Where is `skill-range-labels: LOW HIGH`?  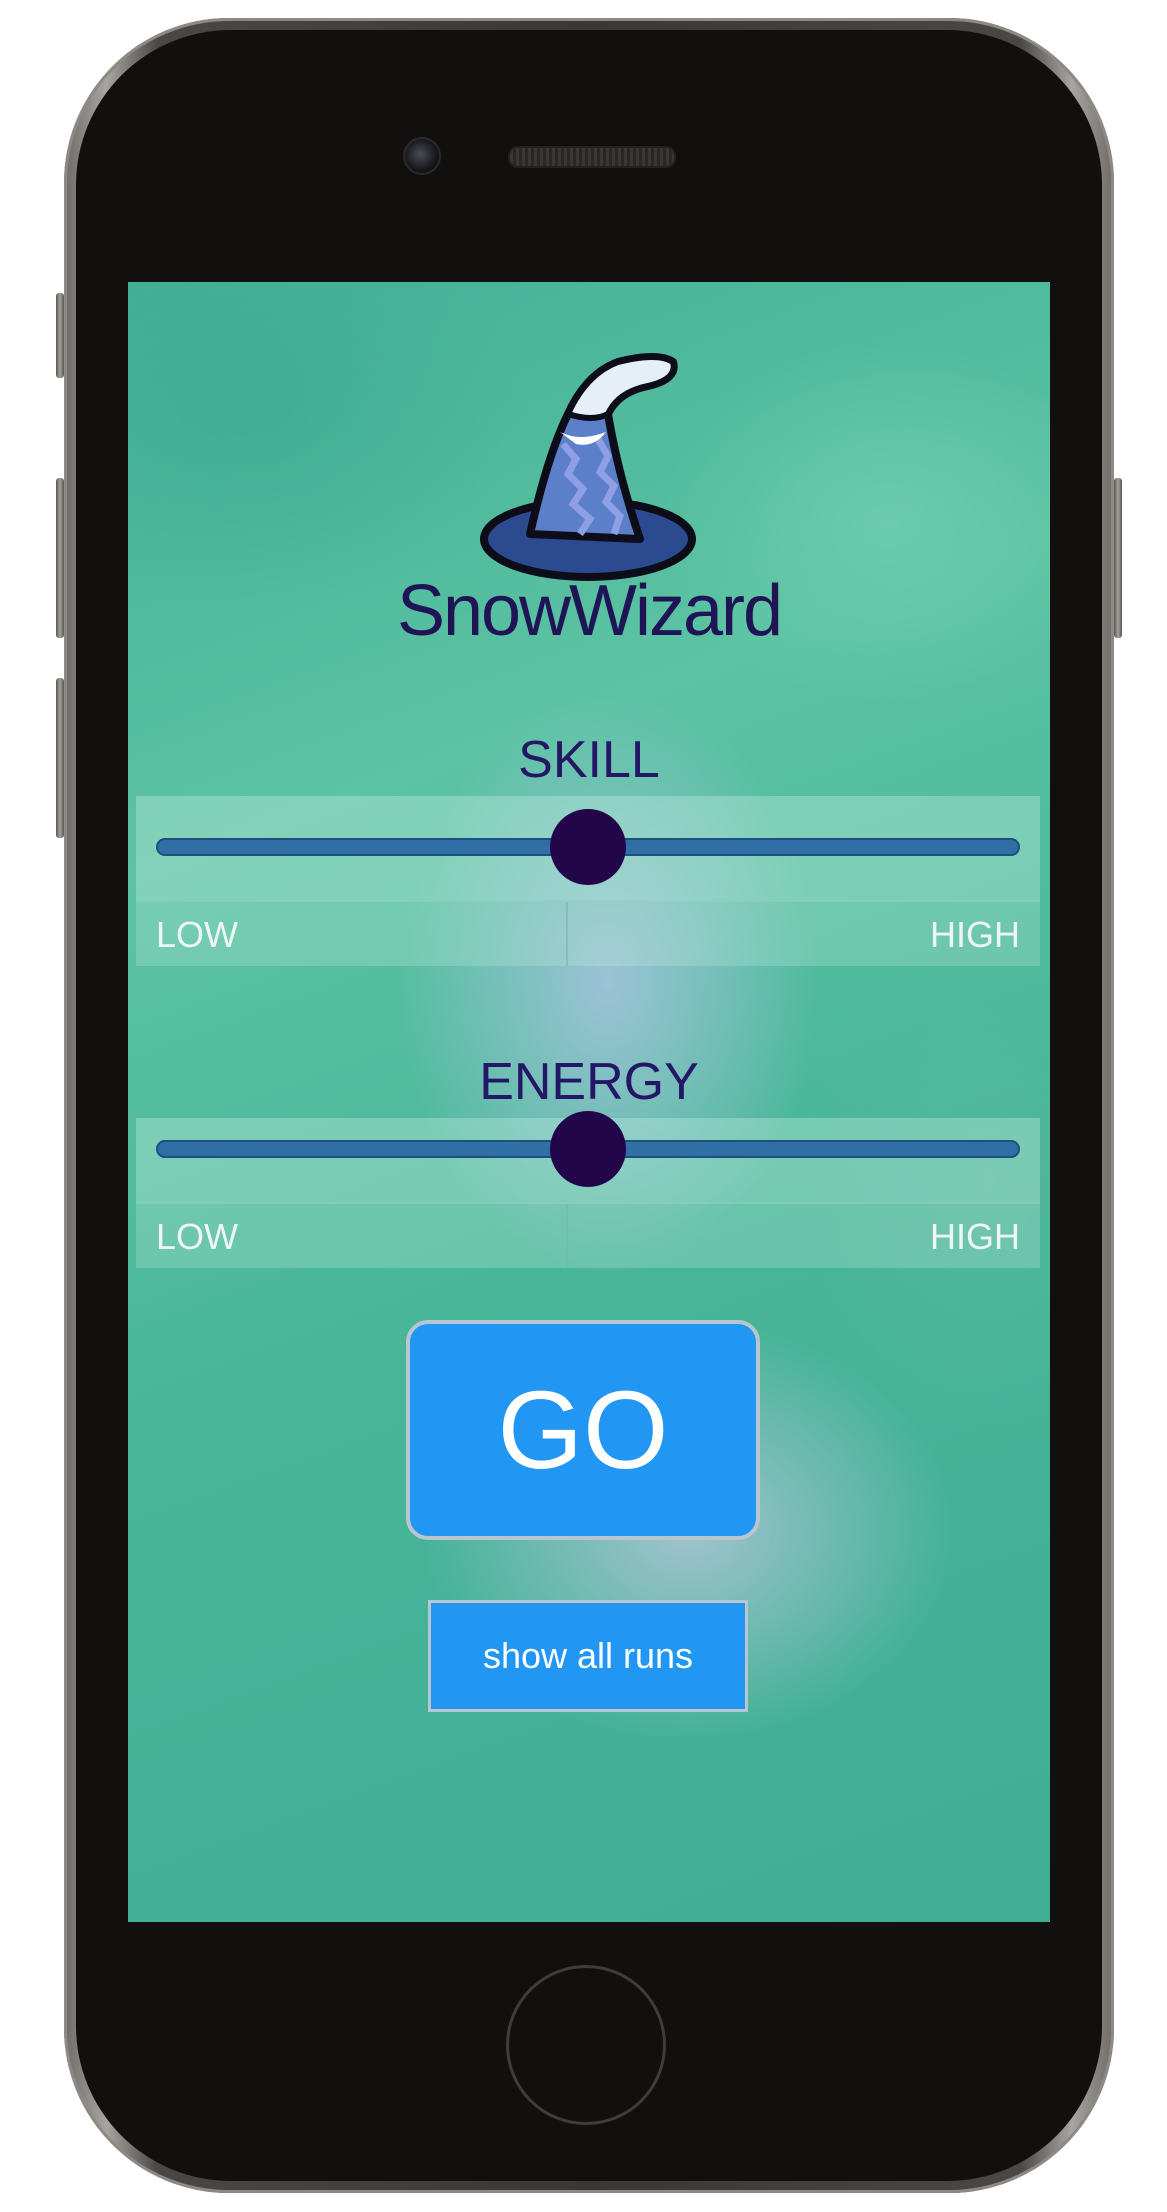 skill-range-labels: LOW HIGH is located at coordinates (588, 933).